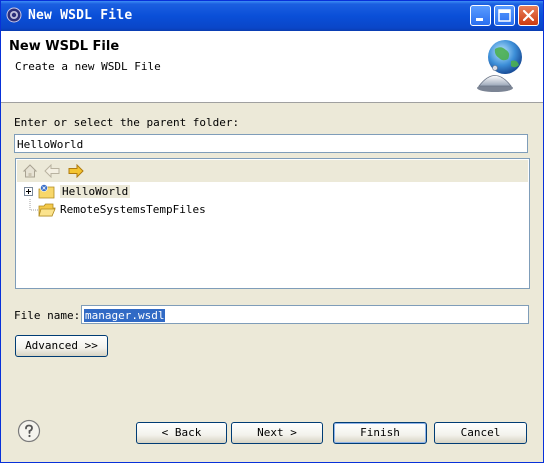 The width and height of the screenshot is (546, 465). Describe the element at coordinates (125, 315) in the screenshot. I see `file-name-value: manager.wsdl` at that location.